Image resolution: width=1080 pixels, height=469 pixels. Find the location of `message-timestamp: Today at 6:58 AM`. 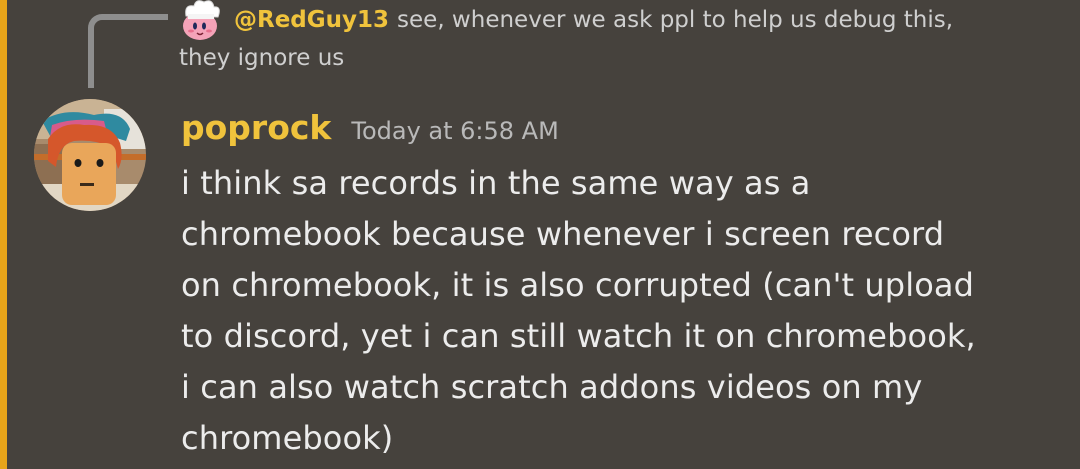

message-timestamp: Today at 6:58 AM is located at coordinates (454, 131).